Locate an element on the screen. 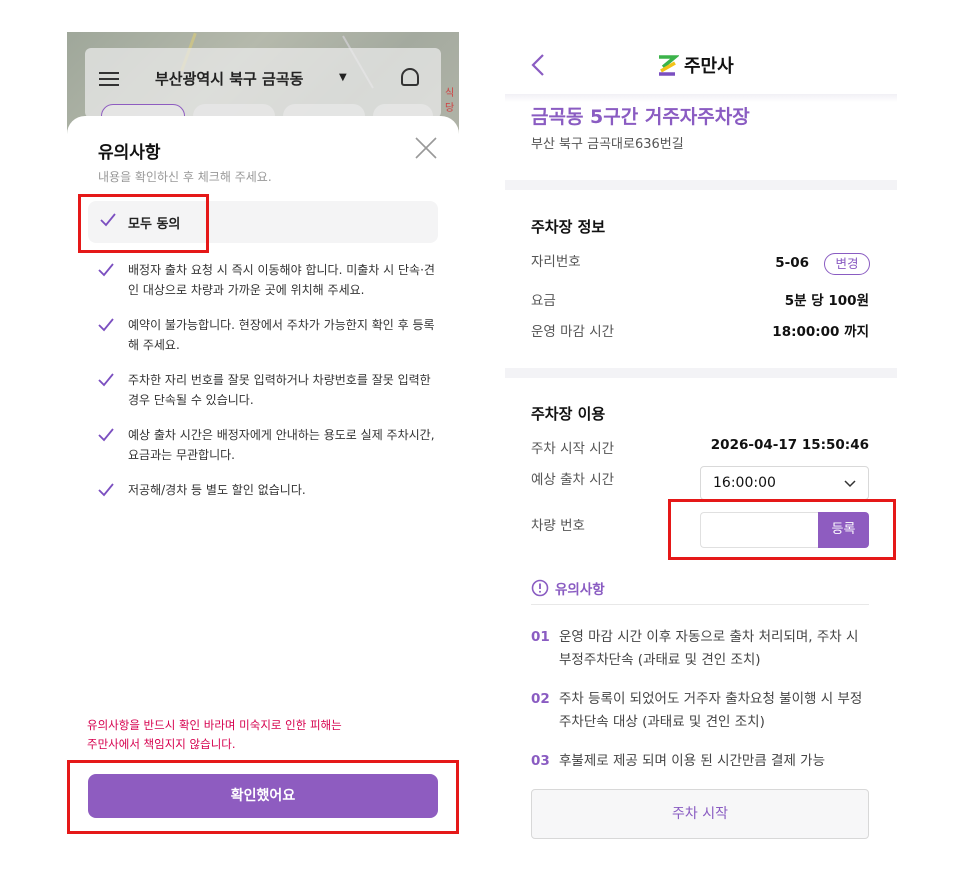  start-time-label: 주차 시작 시간 is located at coordinates (573, 449).